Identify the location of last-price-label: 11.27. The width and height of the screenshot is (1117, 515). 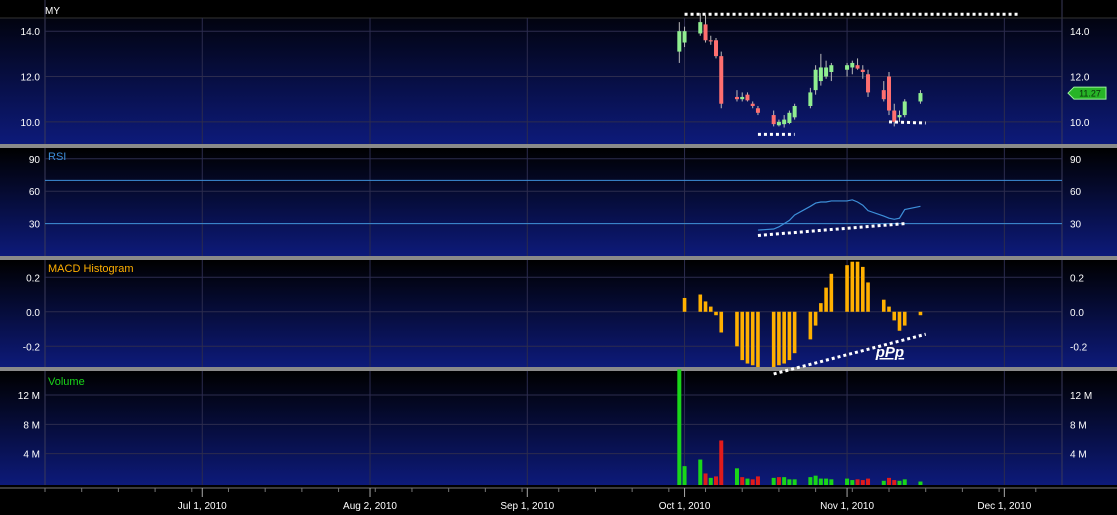
(1090, 94).